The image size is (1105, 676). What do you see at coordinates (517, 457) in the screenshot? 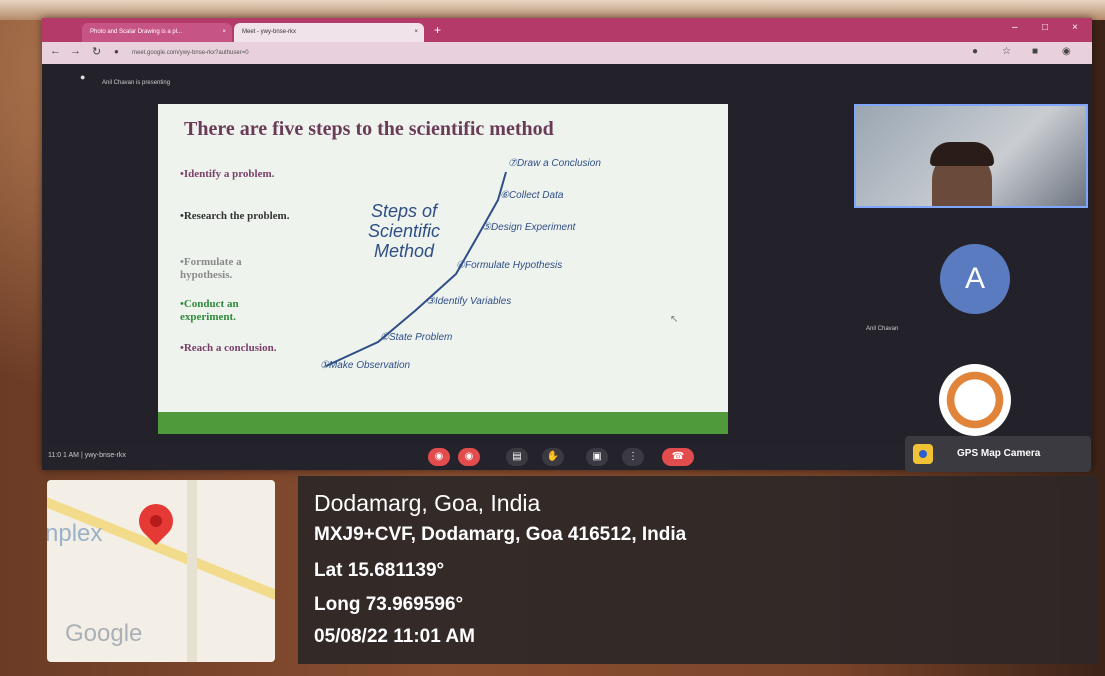
I see `captions-icon: ▤` at bounding box center [517, 457].